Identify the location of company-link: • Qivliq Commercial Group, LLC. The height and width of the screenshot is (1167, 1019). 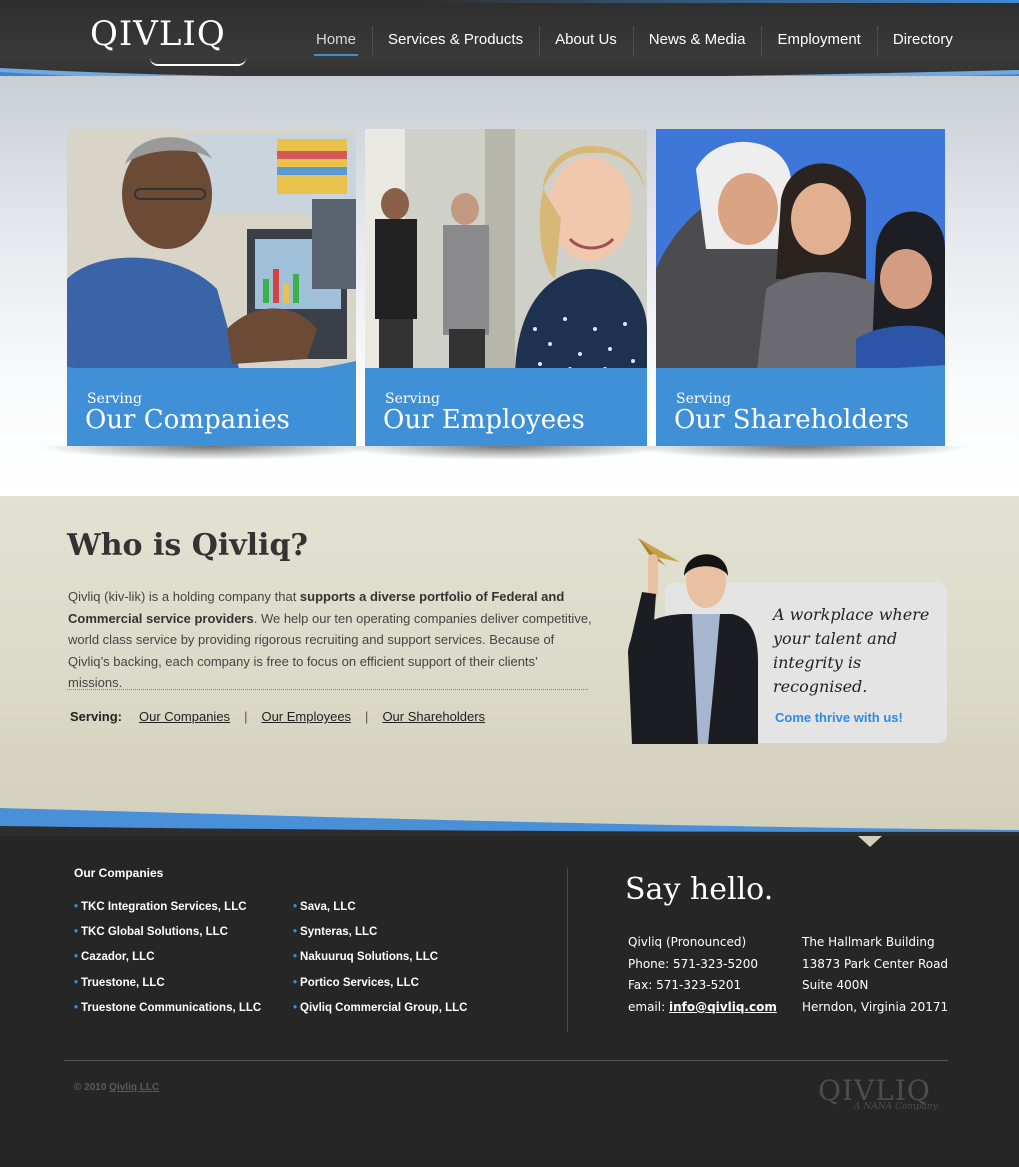
(380, 1014).